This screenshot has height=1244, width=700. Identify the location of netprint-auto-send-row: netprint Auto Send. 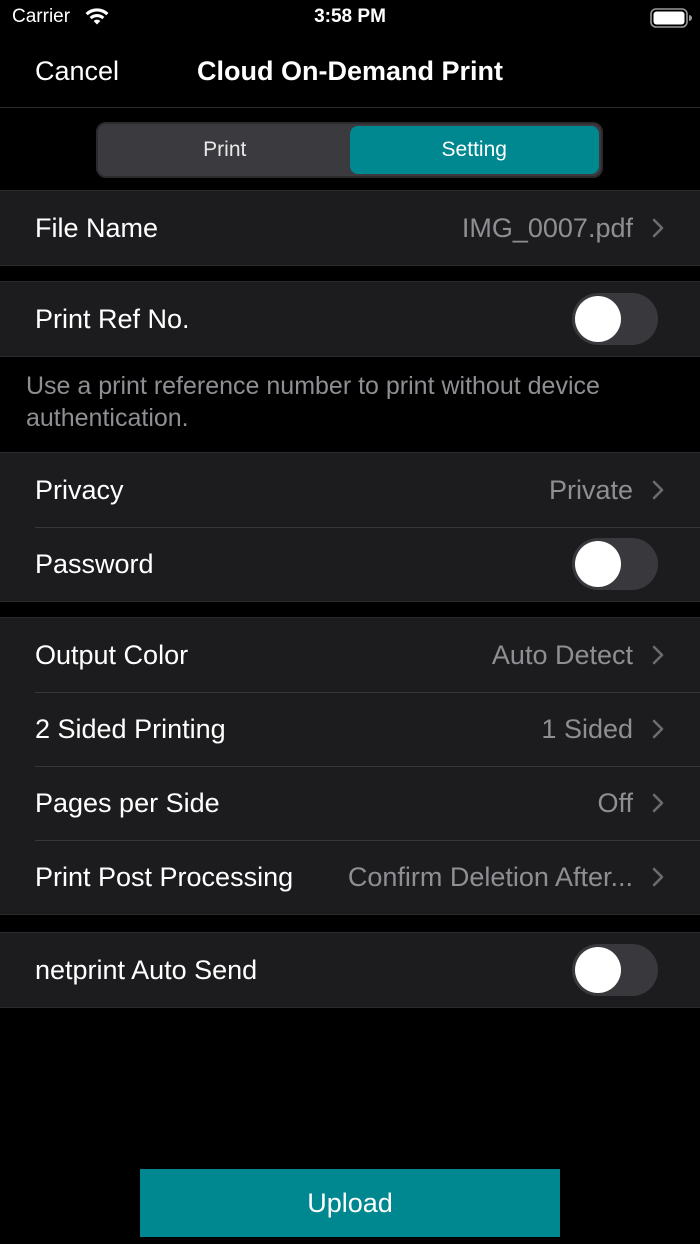
(350, 970).